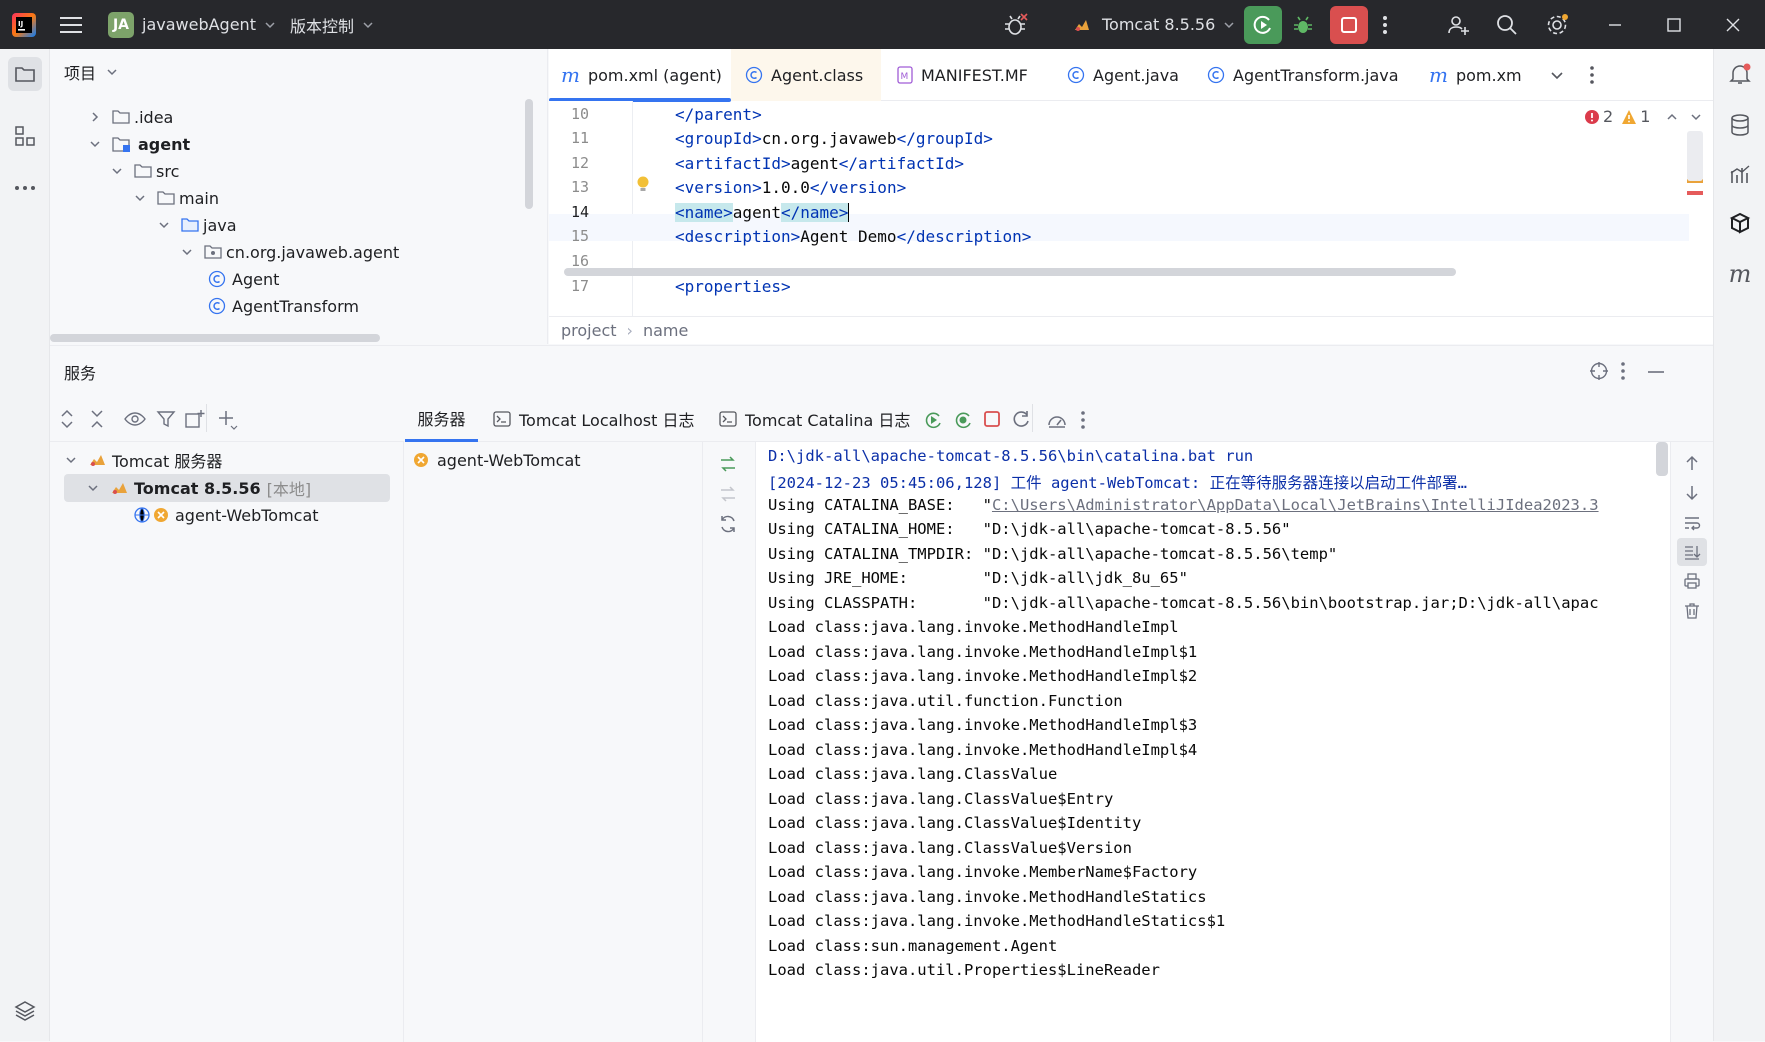  What do you see at coordinates (1016, 24) in the screenshot?
I see `debug-inactive-icon` at bounding box center [1016, 24].